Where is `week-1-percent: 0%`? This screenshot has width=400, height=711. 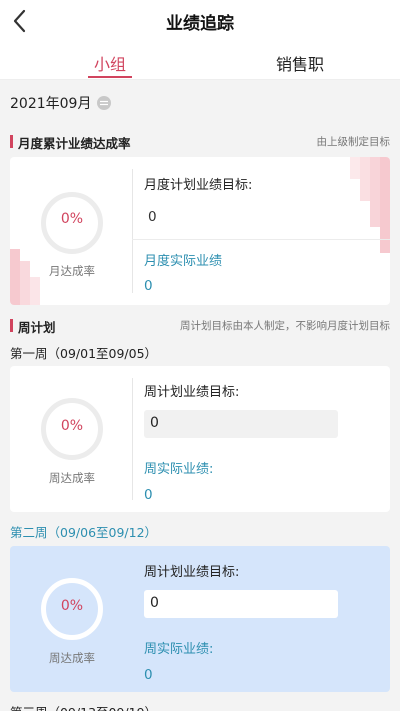 week-1-percent: 0% is located at coordinates (72, 426).